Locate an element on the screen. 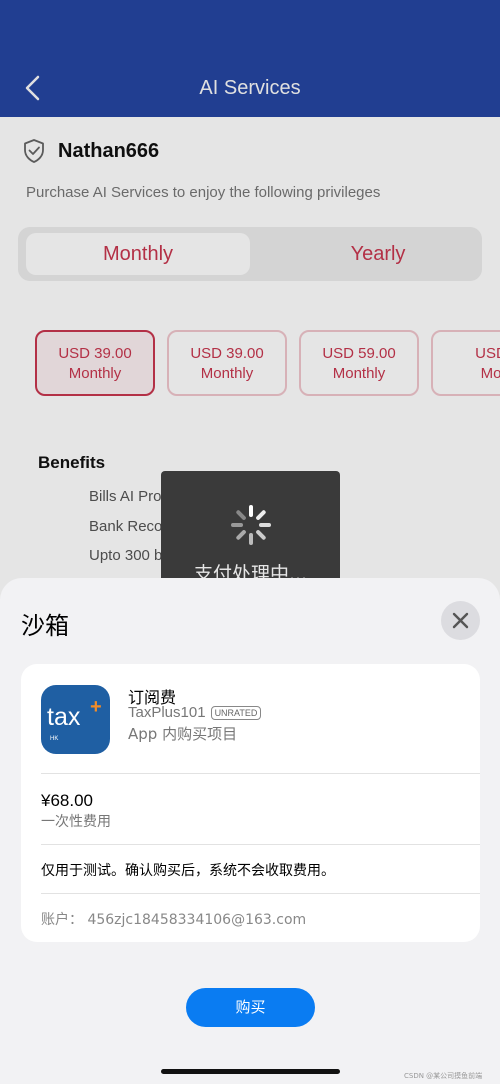 The image size is (500, 1084). price: ¥68.00 is located at coordinates (67, 800).